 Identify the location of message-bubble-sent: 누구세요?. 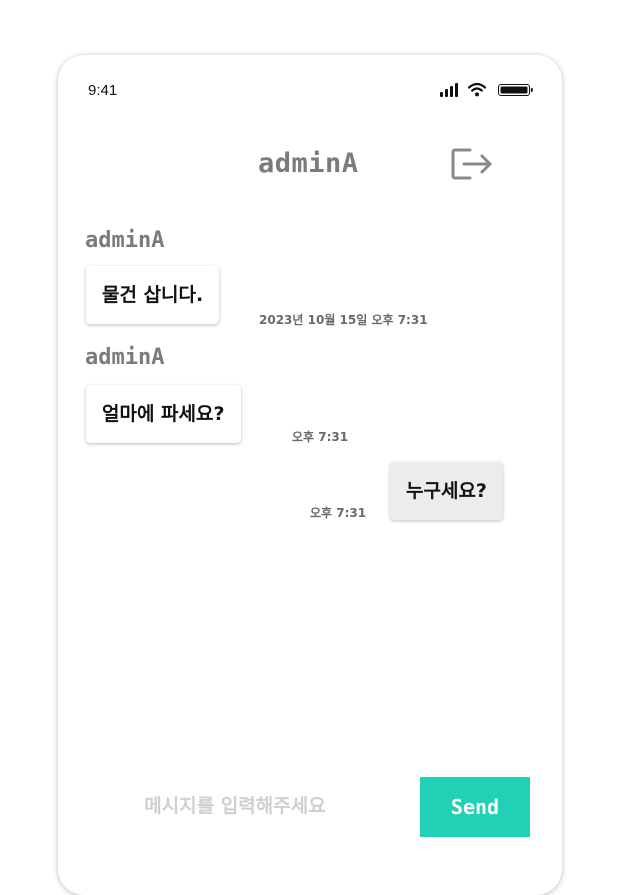
(446, 491).